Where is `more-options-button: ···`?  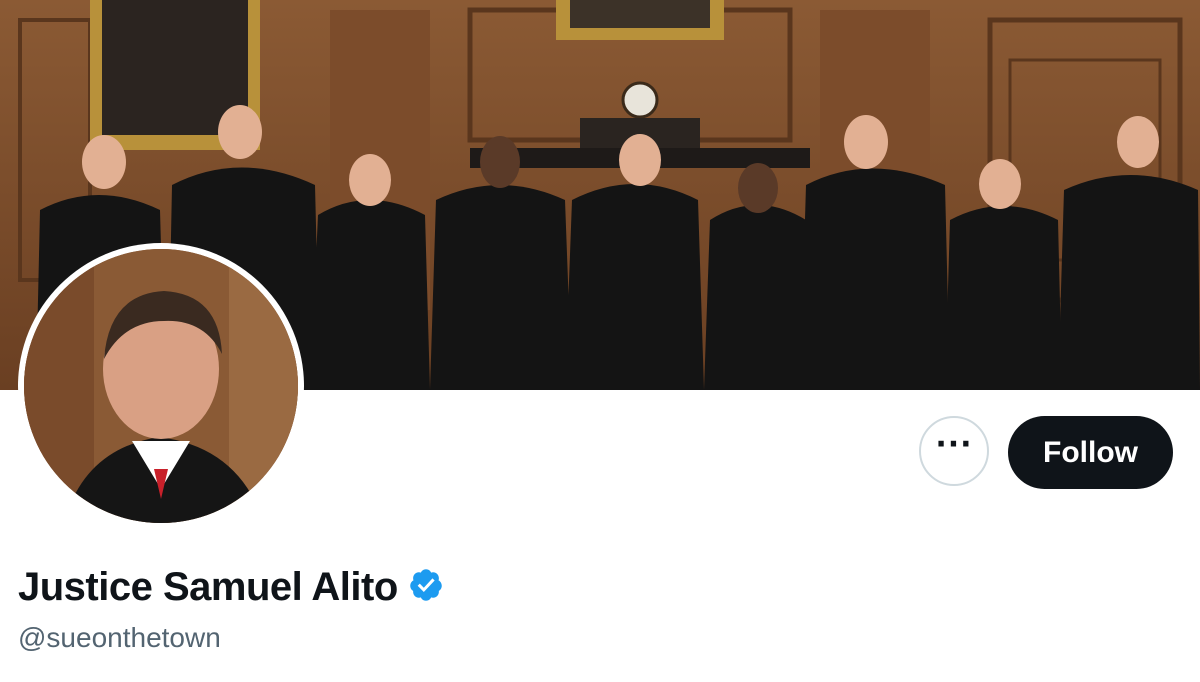
more-options-button: ··· is located at coordinates (954, 451).